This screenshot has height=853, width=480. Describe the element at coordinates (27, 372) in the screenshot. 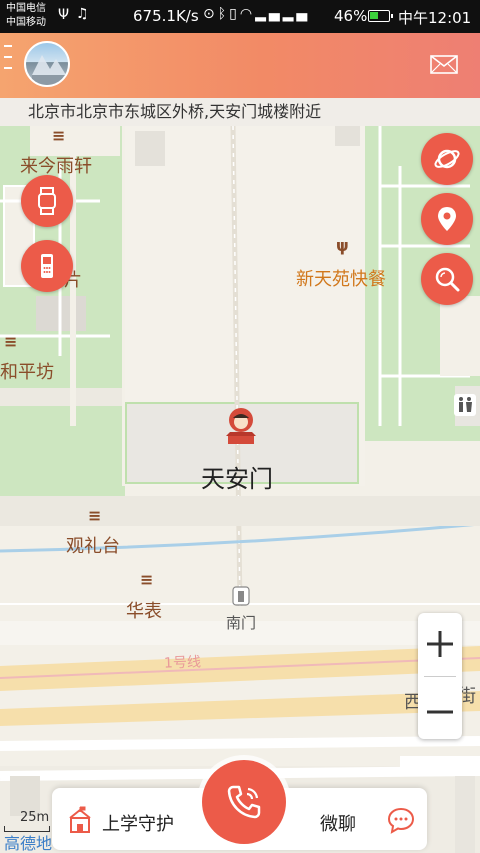

I see `label-heping: 和平坊` at that location.